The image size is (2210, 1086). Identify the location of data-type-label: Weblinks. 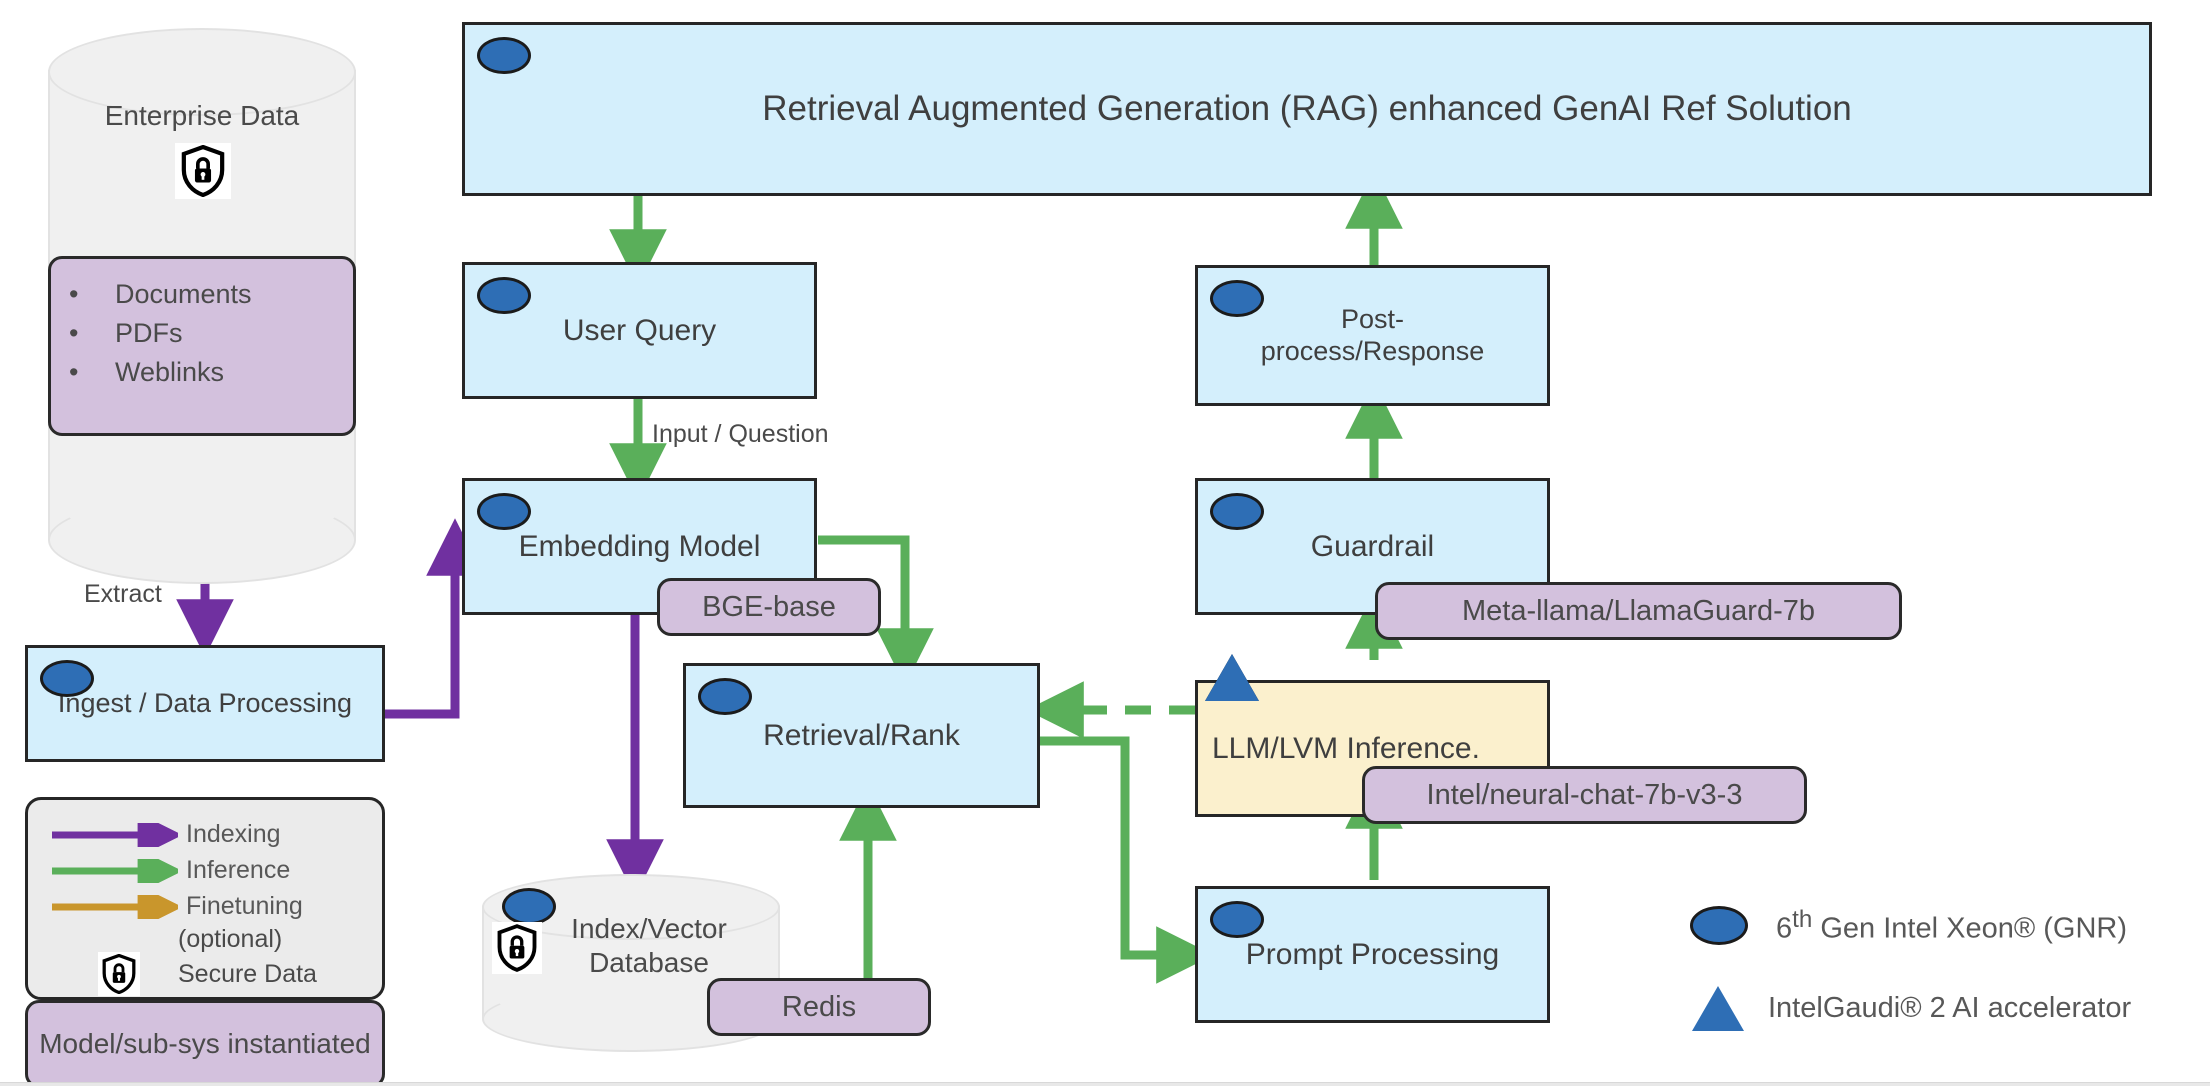
(170, 372).